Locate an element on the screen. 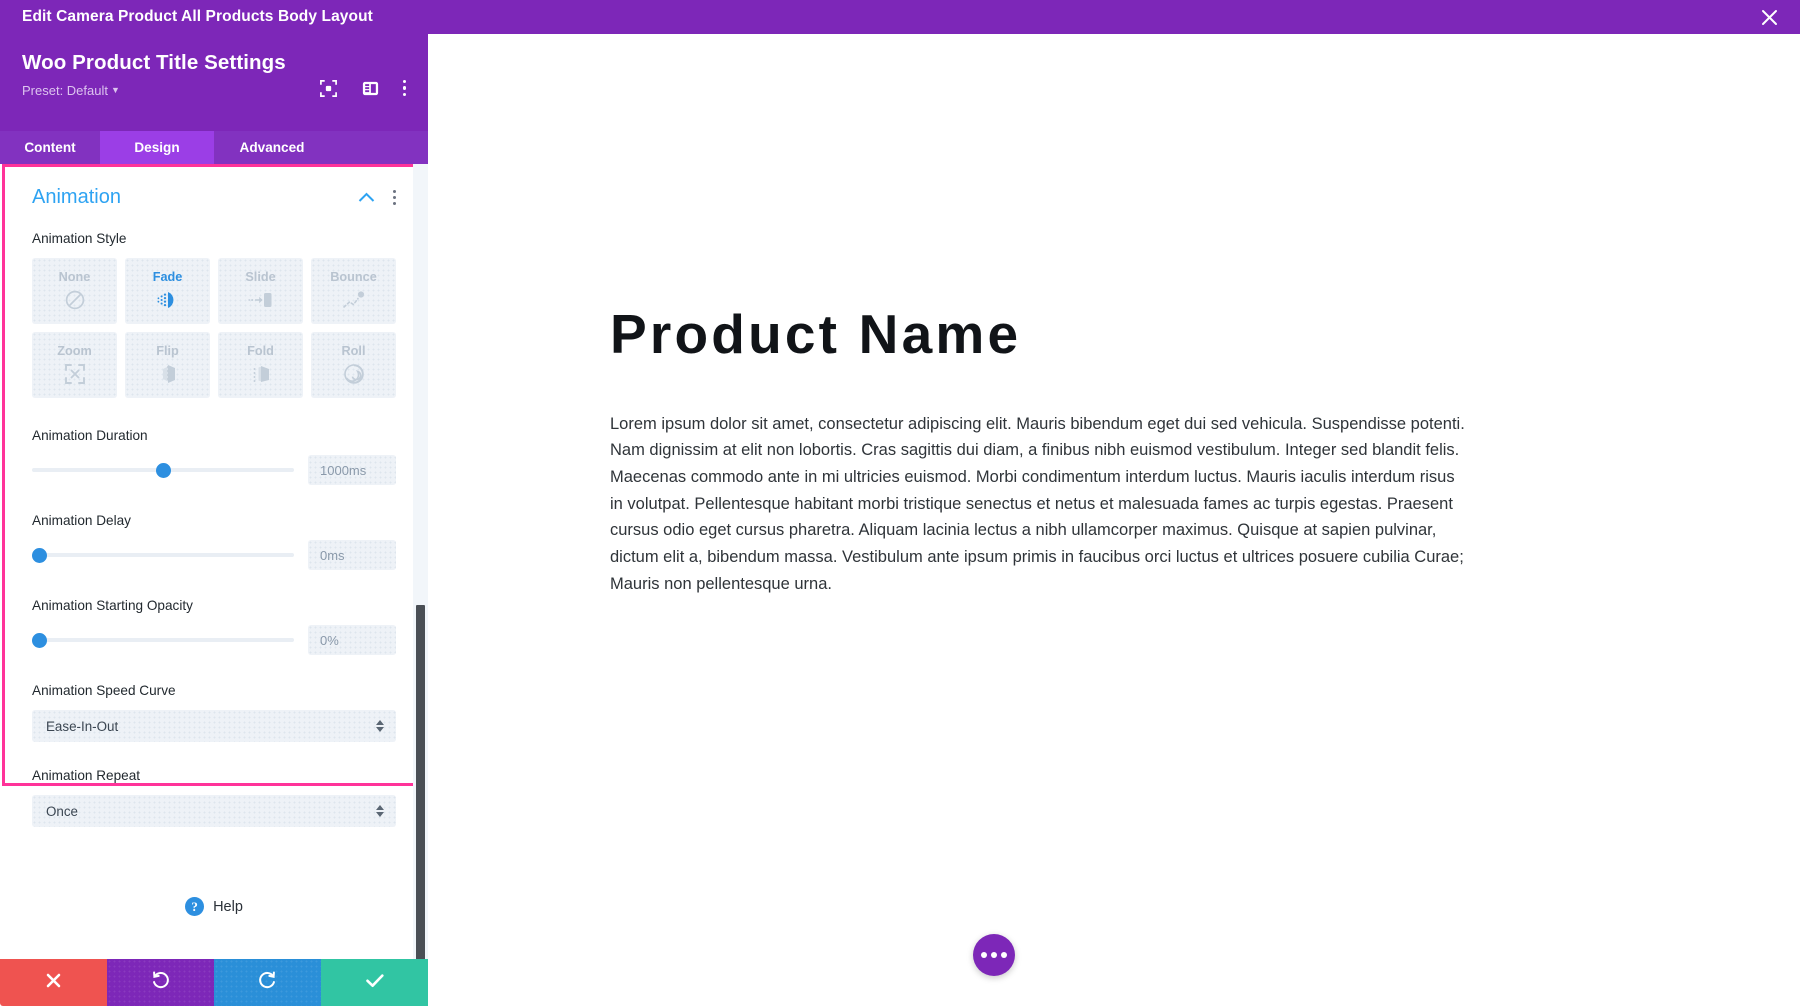 This screenshot has height=1006, width=1800. animation-option-label: None is located at coordinates (74, 276).